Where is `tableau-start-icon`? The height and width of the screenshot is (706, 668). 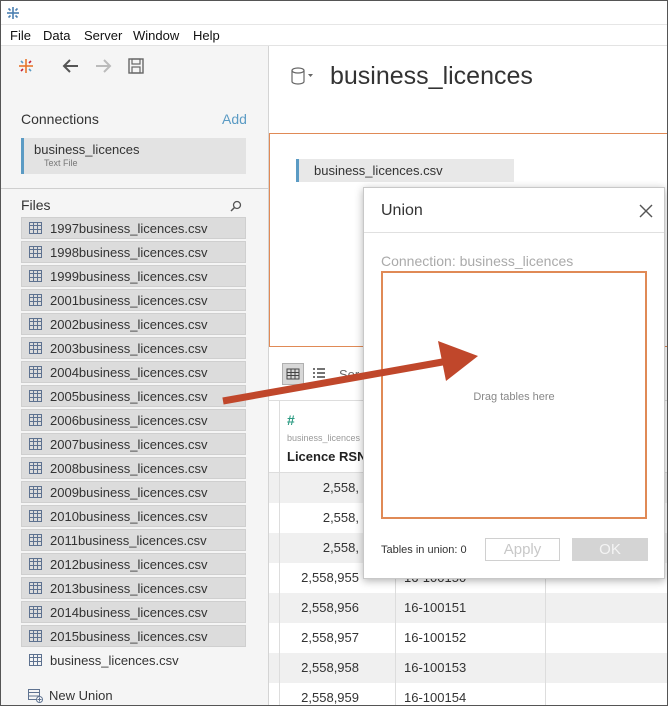
tableau-start-icon is located at coordinates (26, 66).